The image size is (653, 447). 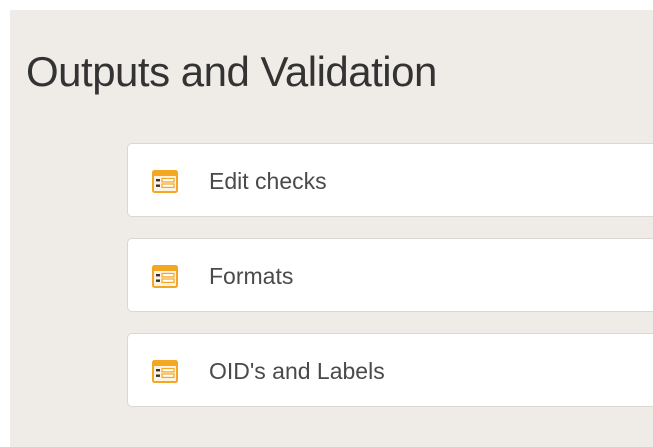 I want to click on list-item-label: Edit checks, so click(x=268, y=181).